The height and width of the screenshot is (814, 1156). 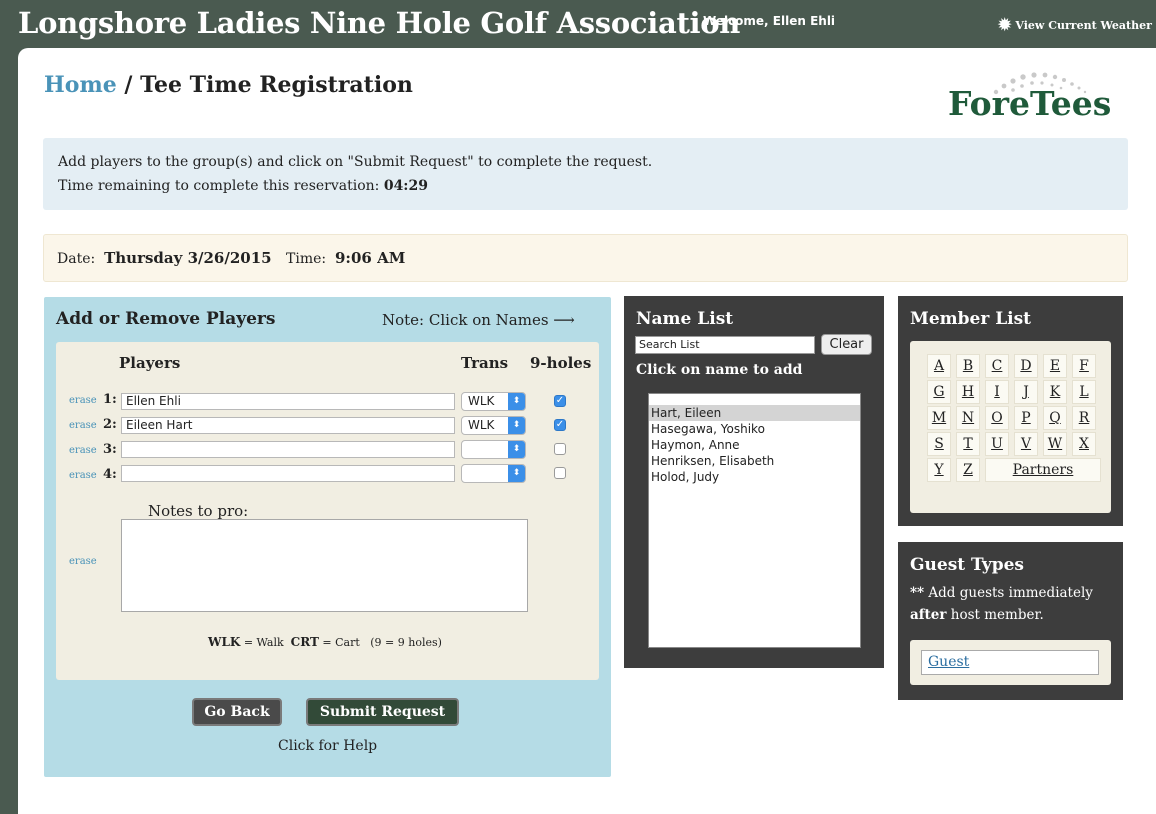 What do you see at coordinates (846, 344) in the screenshot?
I see `clear-button: Clear` at bounding box center [846, 344].